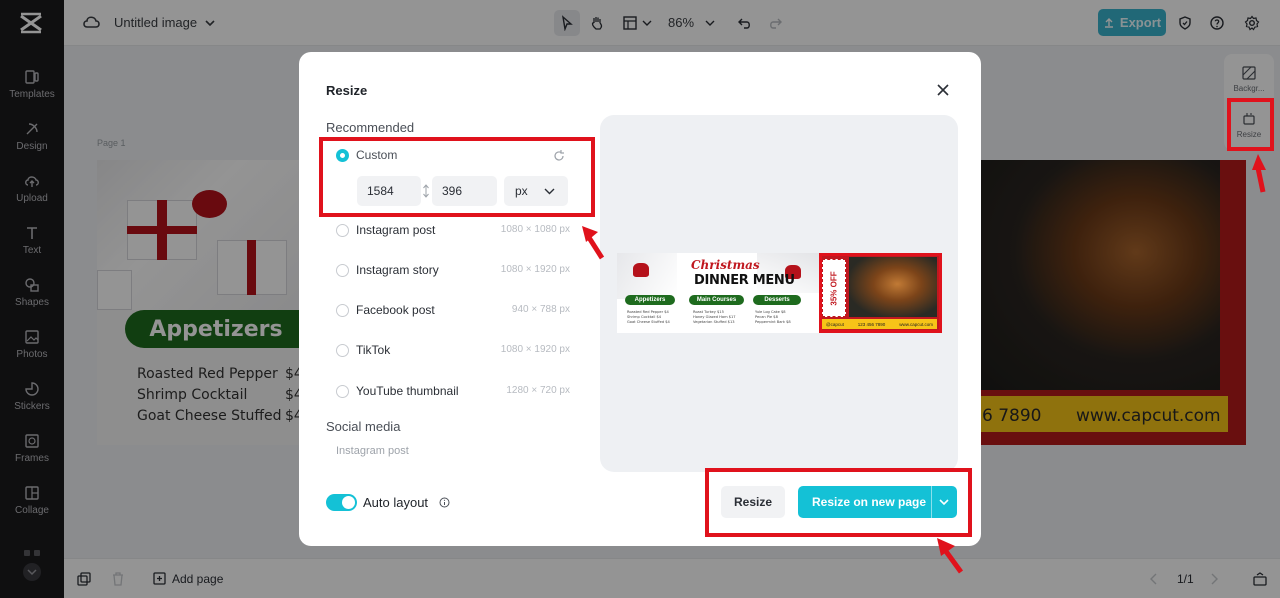 Image resolution: width=1280 pixels, height=598 pixels. Describe the element at coordinates (540, 309) in the screenshot. I see `option-size: 940 × 788 px` at that location.